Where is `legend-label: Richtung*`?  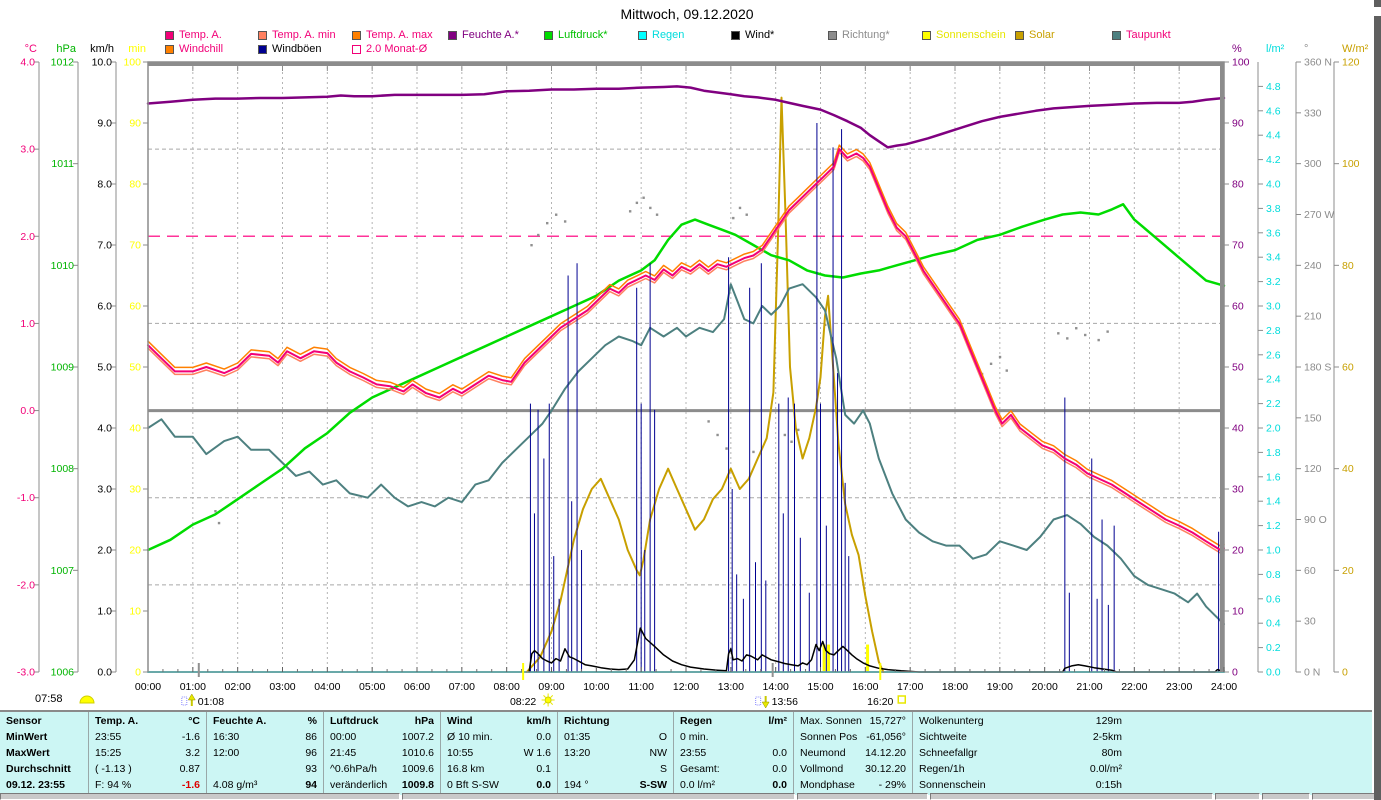 legend-label: Richtung* is located at coordinates (866, 35).